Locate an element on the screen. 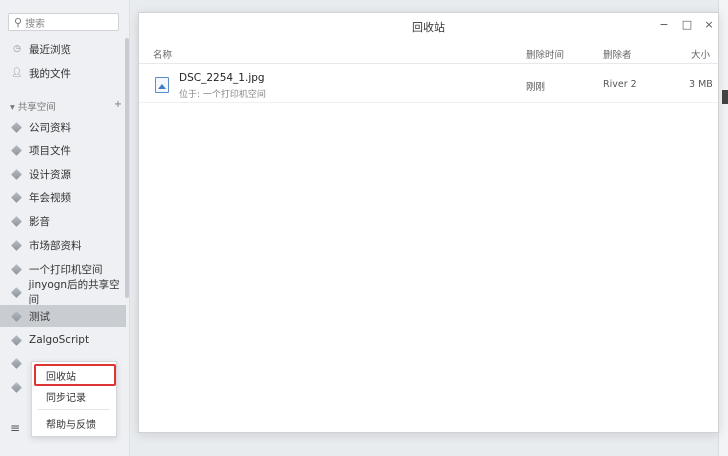  menu-item-recycle-bin: 回收站 is located at coordinates (74, 375).